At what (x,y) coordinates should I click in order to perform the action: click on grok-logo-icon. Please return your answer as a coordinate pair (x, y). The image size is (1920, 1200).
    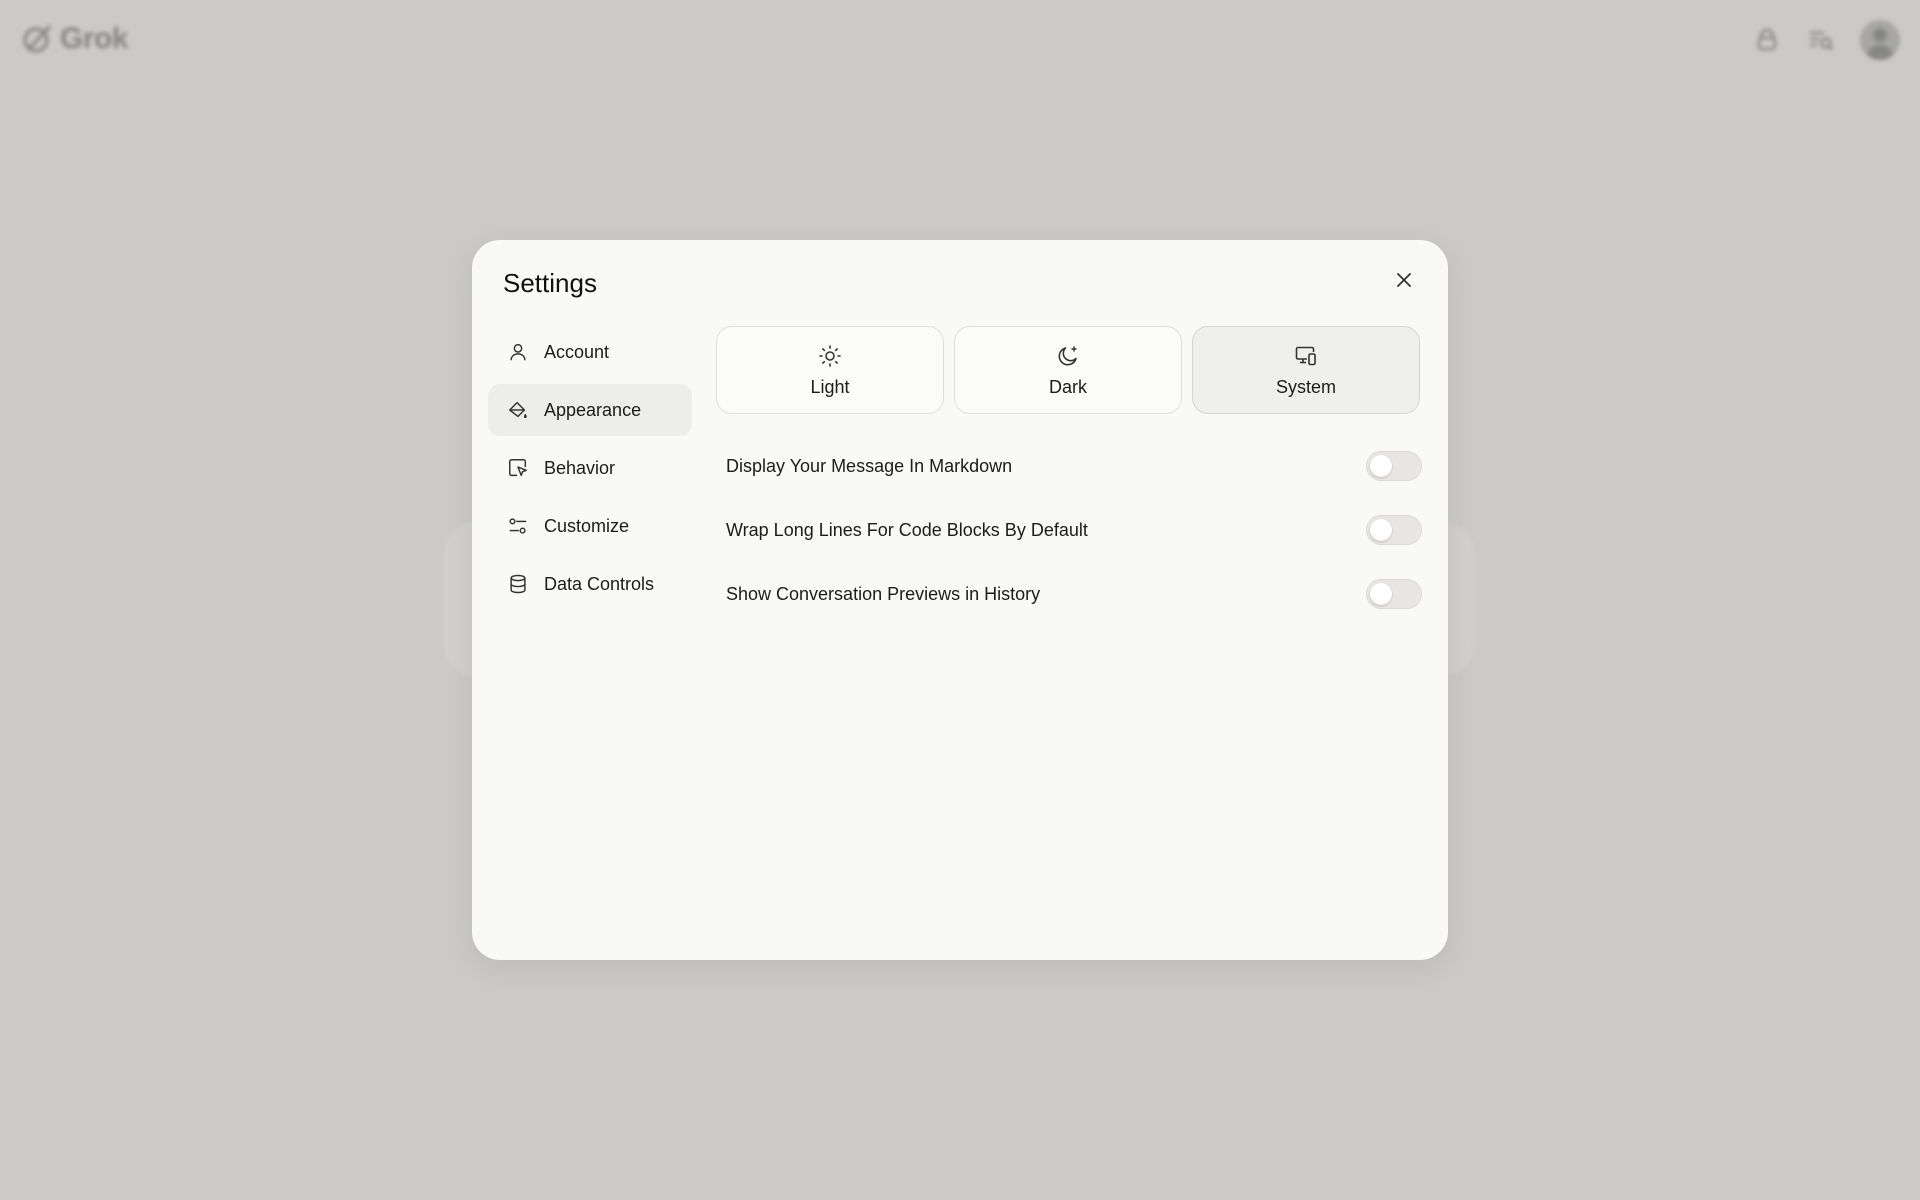
    Looking at the image, I should click on (37, 38).